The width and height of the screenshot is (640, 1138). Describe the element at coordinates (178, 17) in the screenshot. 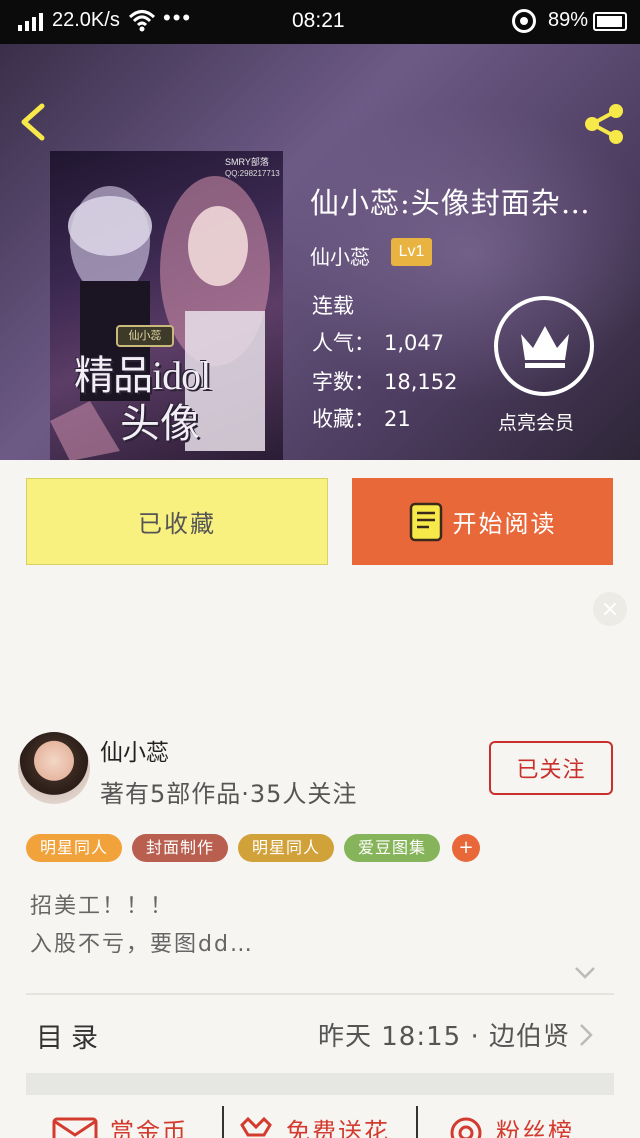

I see `more-notifications-icon: •••` at that location.